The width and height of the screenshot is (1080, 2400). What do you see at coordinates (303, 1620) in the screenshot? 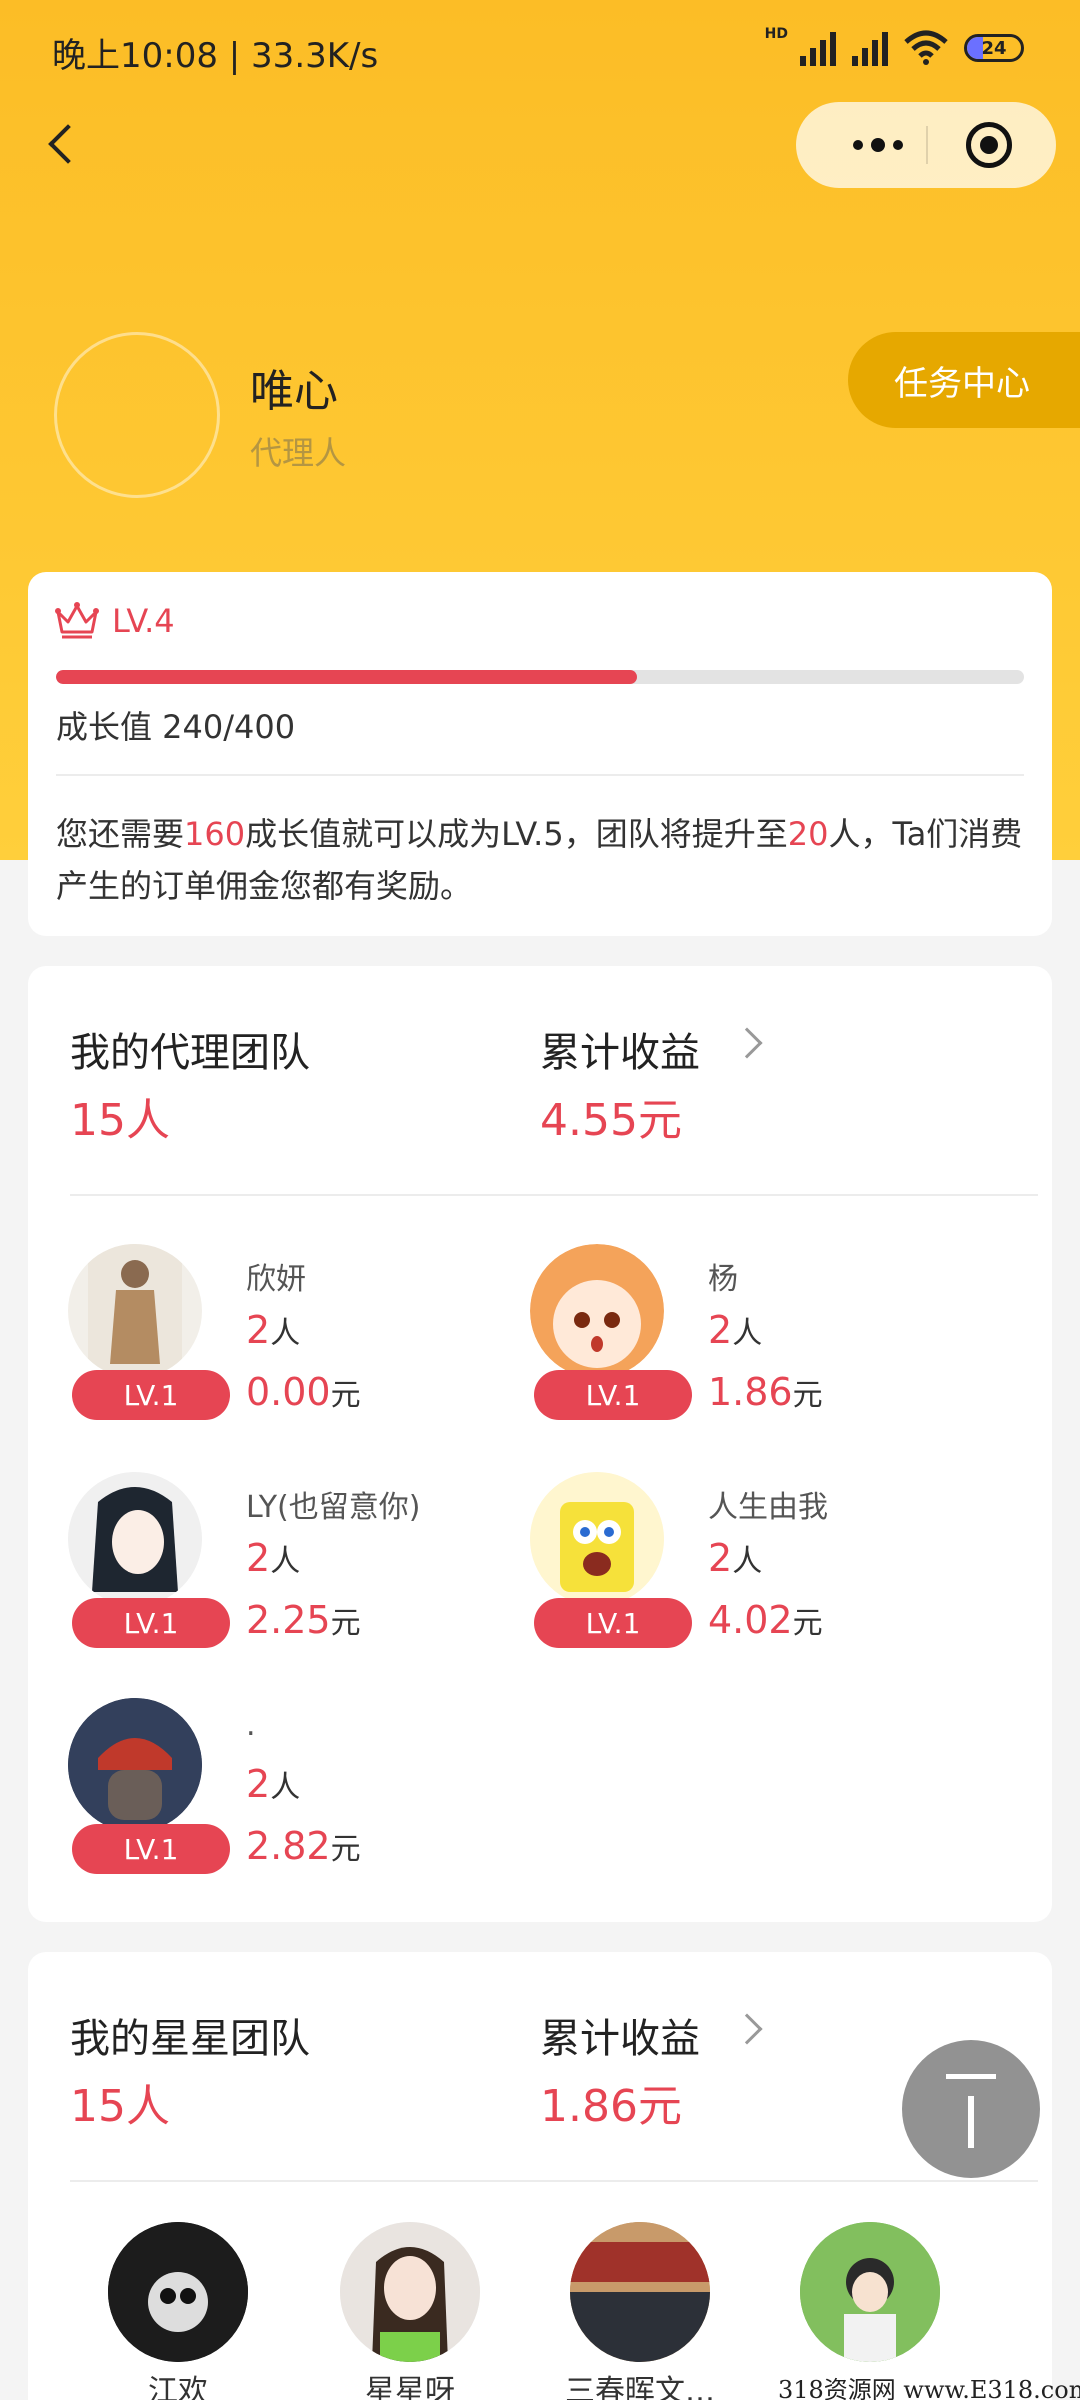
I see `member-earnings: 2.25元` at bounding box center [303, 1620].